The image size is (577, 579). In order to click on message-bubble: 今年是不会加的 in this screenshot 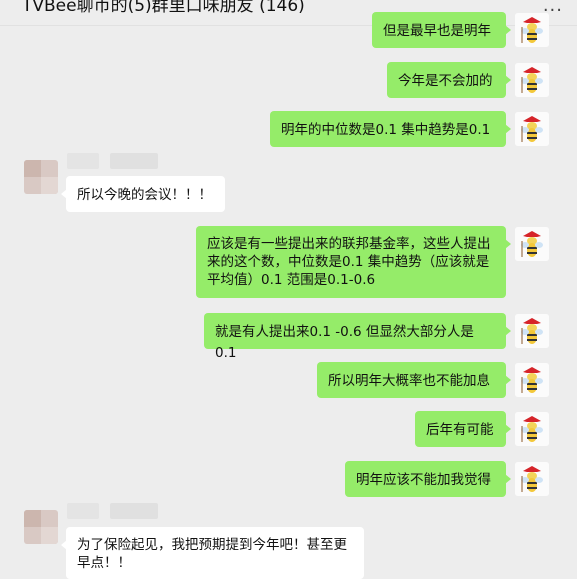, I will do `click(449, 80)`.